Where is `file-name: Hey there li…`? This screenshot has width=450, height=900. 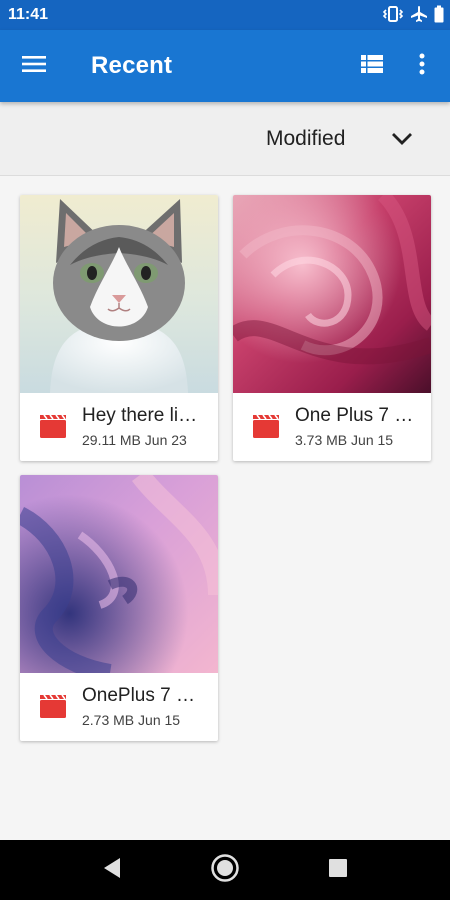
file-name: Hey there li… is located at coordinates (140, 415).